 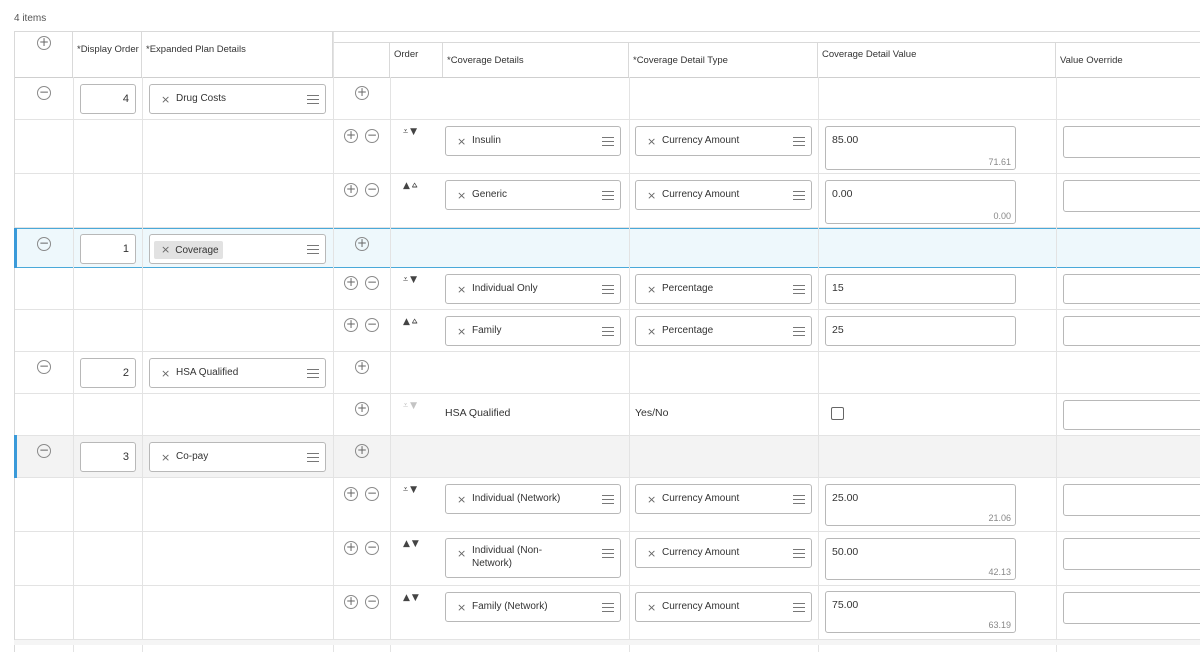 What do you see at coordinates (920, 202) in the screenshot?
I see `coverage-detail-value-input: 0.00 0.00` at bounding box center [920, 202].